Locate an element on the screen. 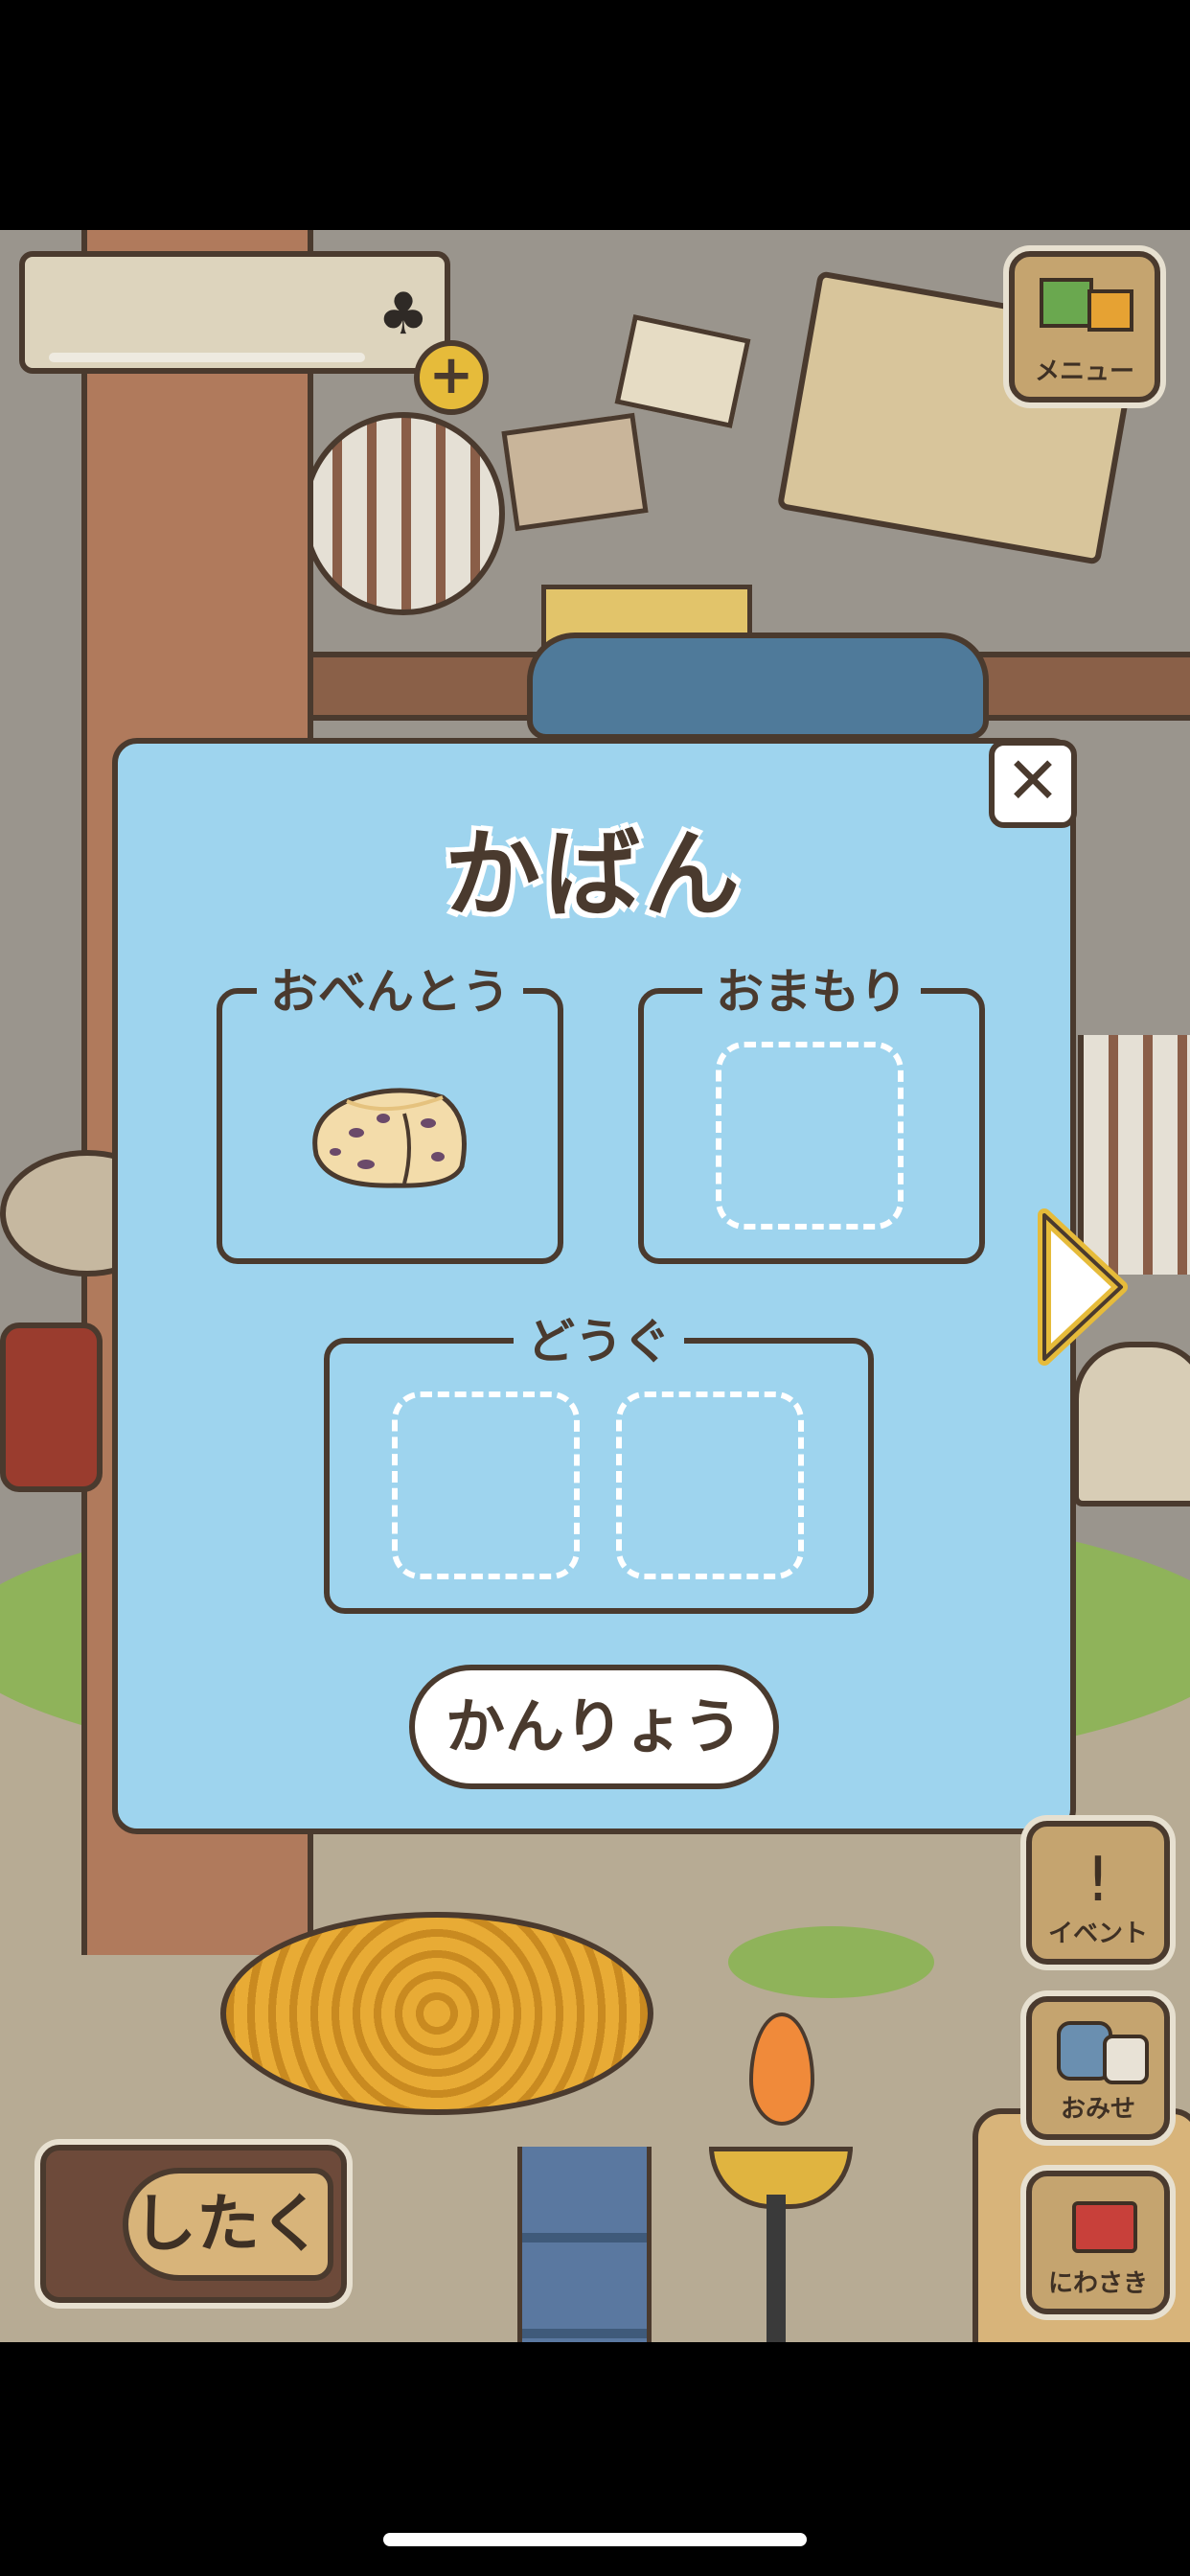 The image size is (1190, 2576). shop-label: おみせ is located at coordinates (1098, 2110).